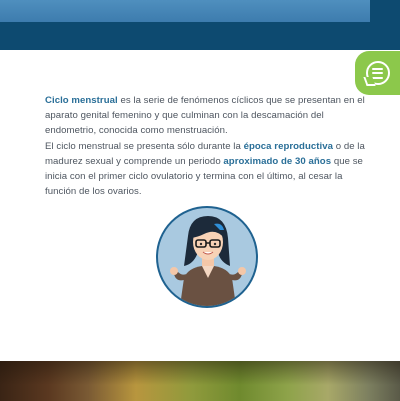 The width and height of the screenshot is (400, 401). I want to click on chat-bubble-icon, so click(377, 73).